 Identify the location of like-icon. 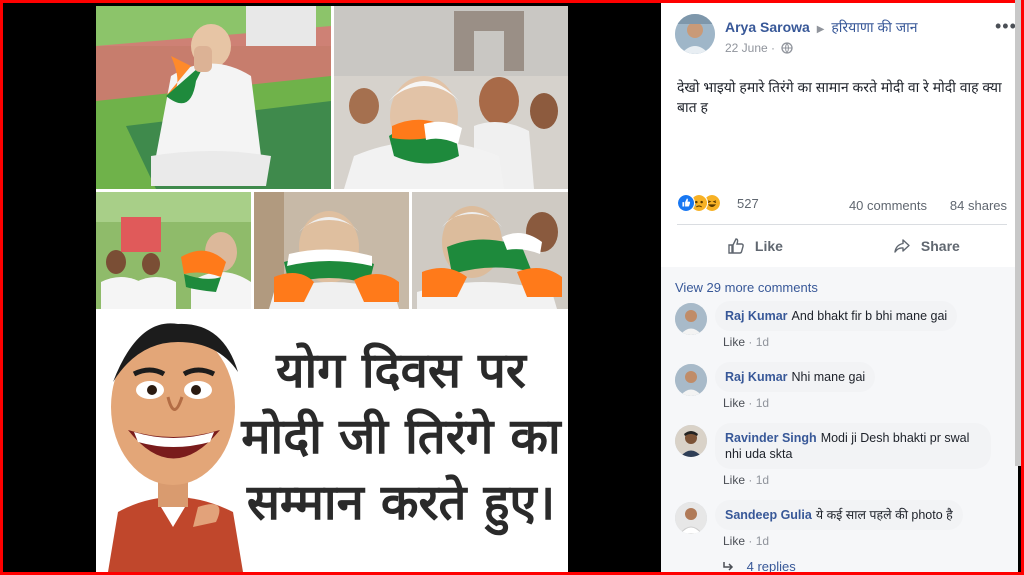
(686, 203).